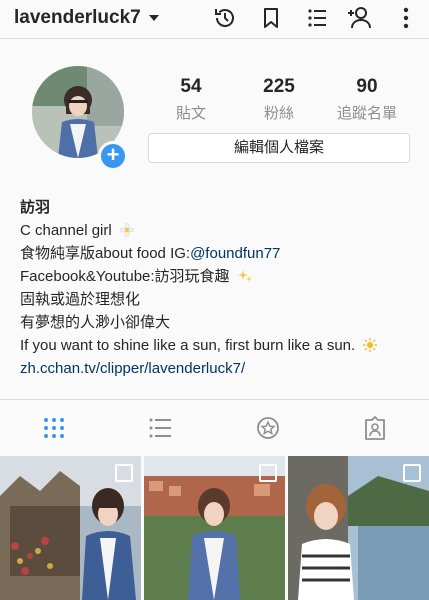 The image size is (429, 600). I want to click on top-bar: lavenderluck7, so click(214, 19).